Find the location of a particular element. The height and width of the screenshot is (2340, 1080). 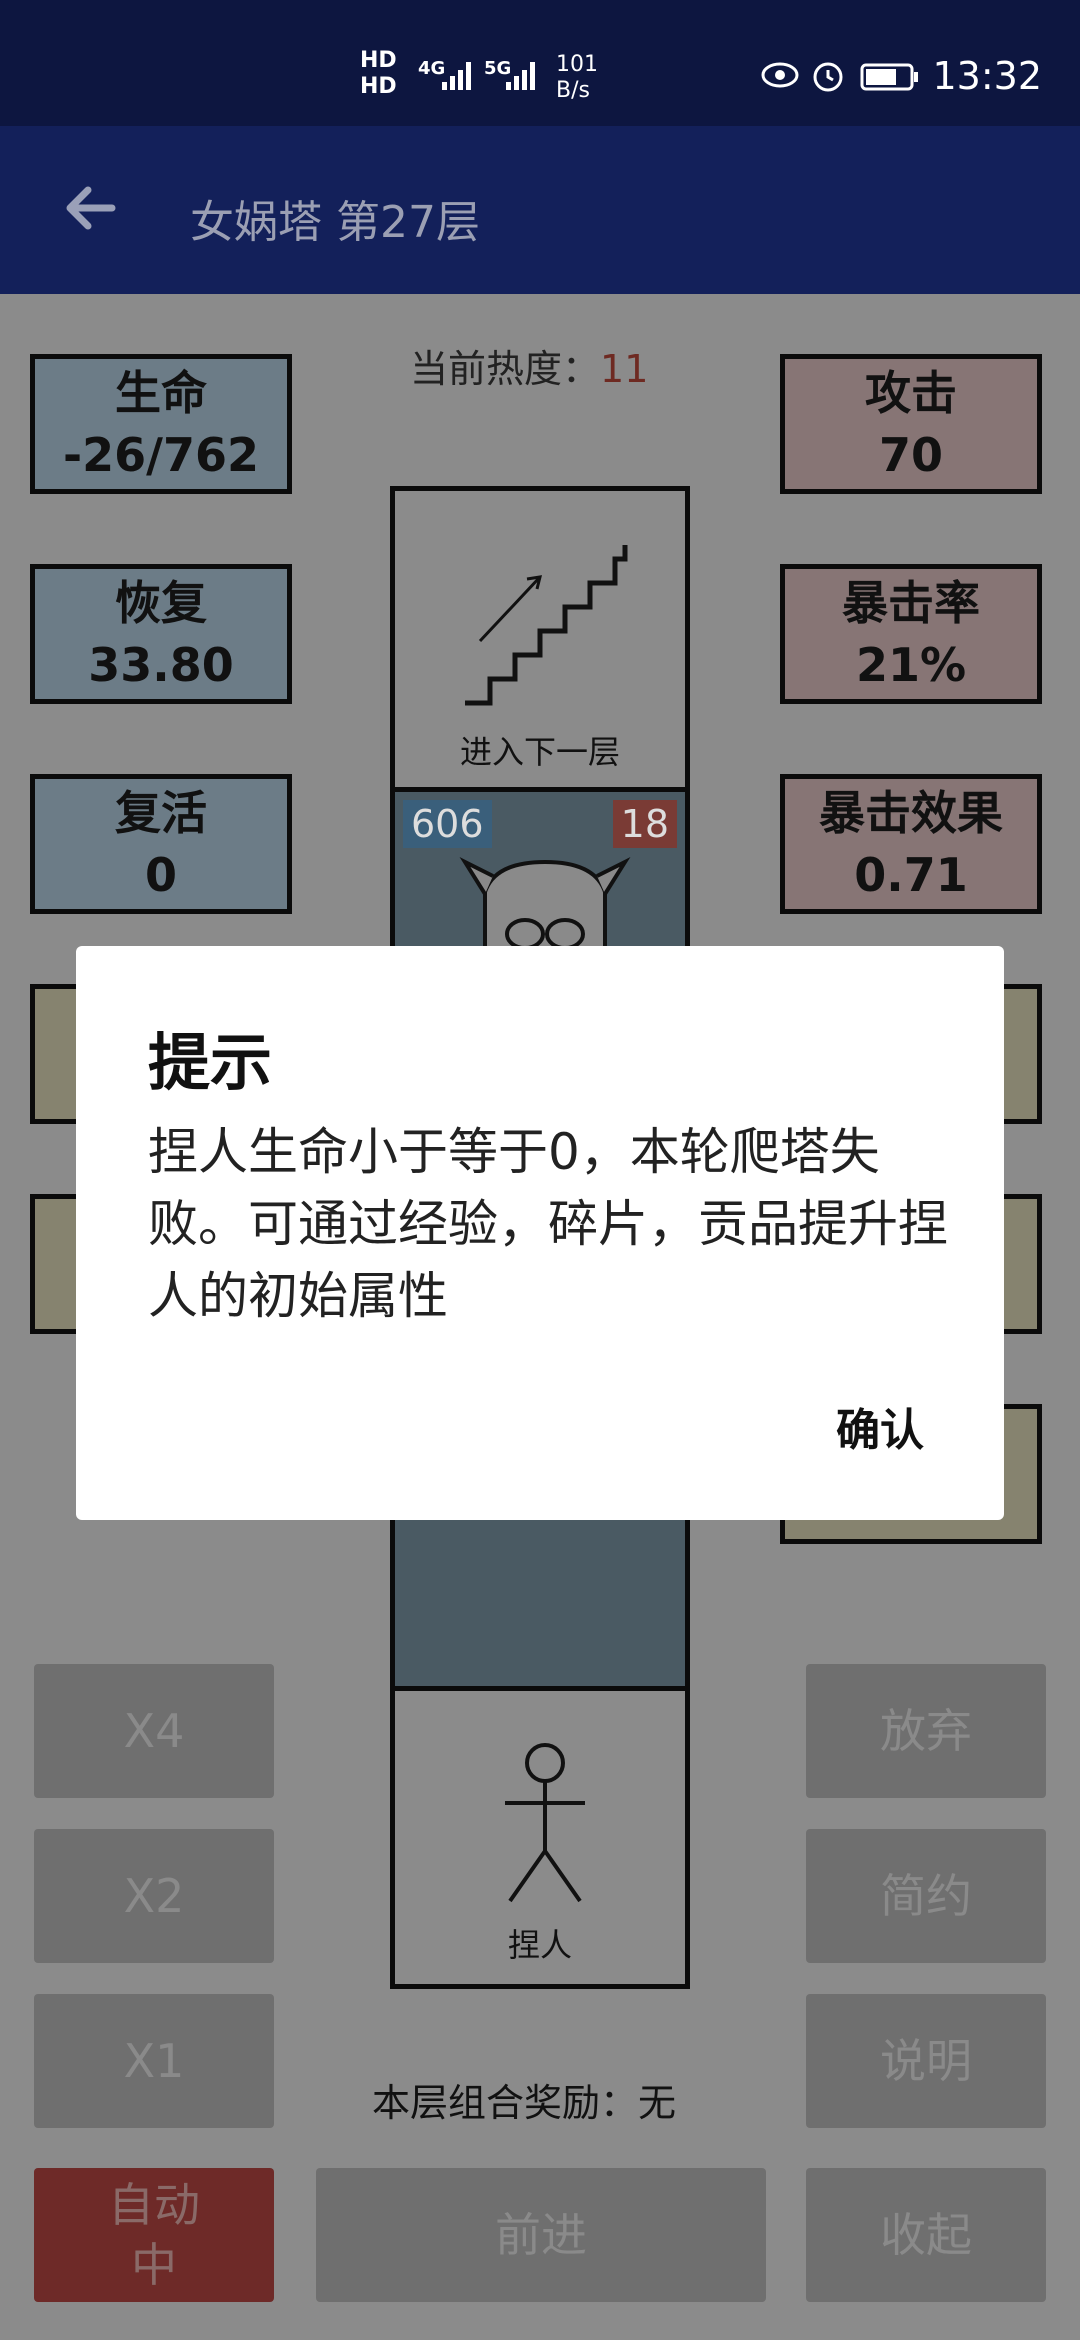

stat-value: 0.71 is located at coordinates (911, 875).